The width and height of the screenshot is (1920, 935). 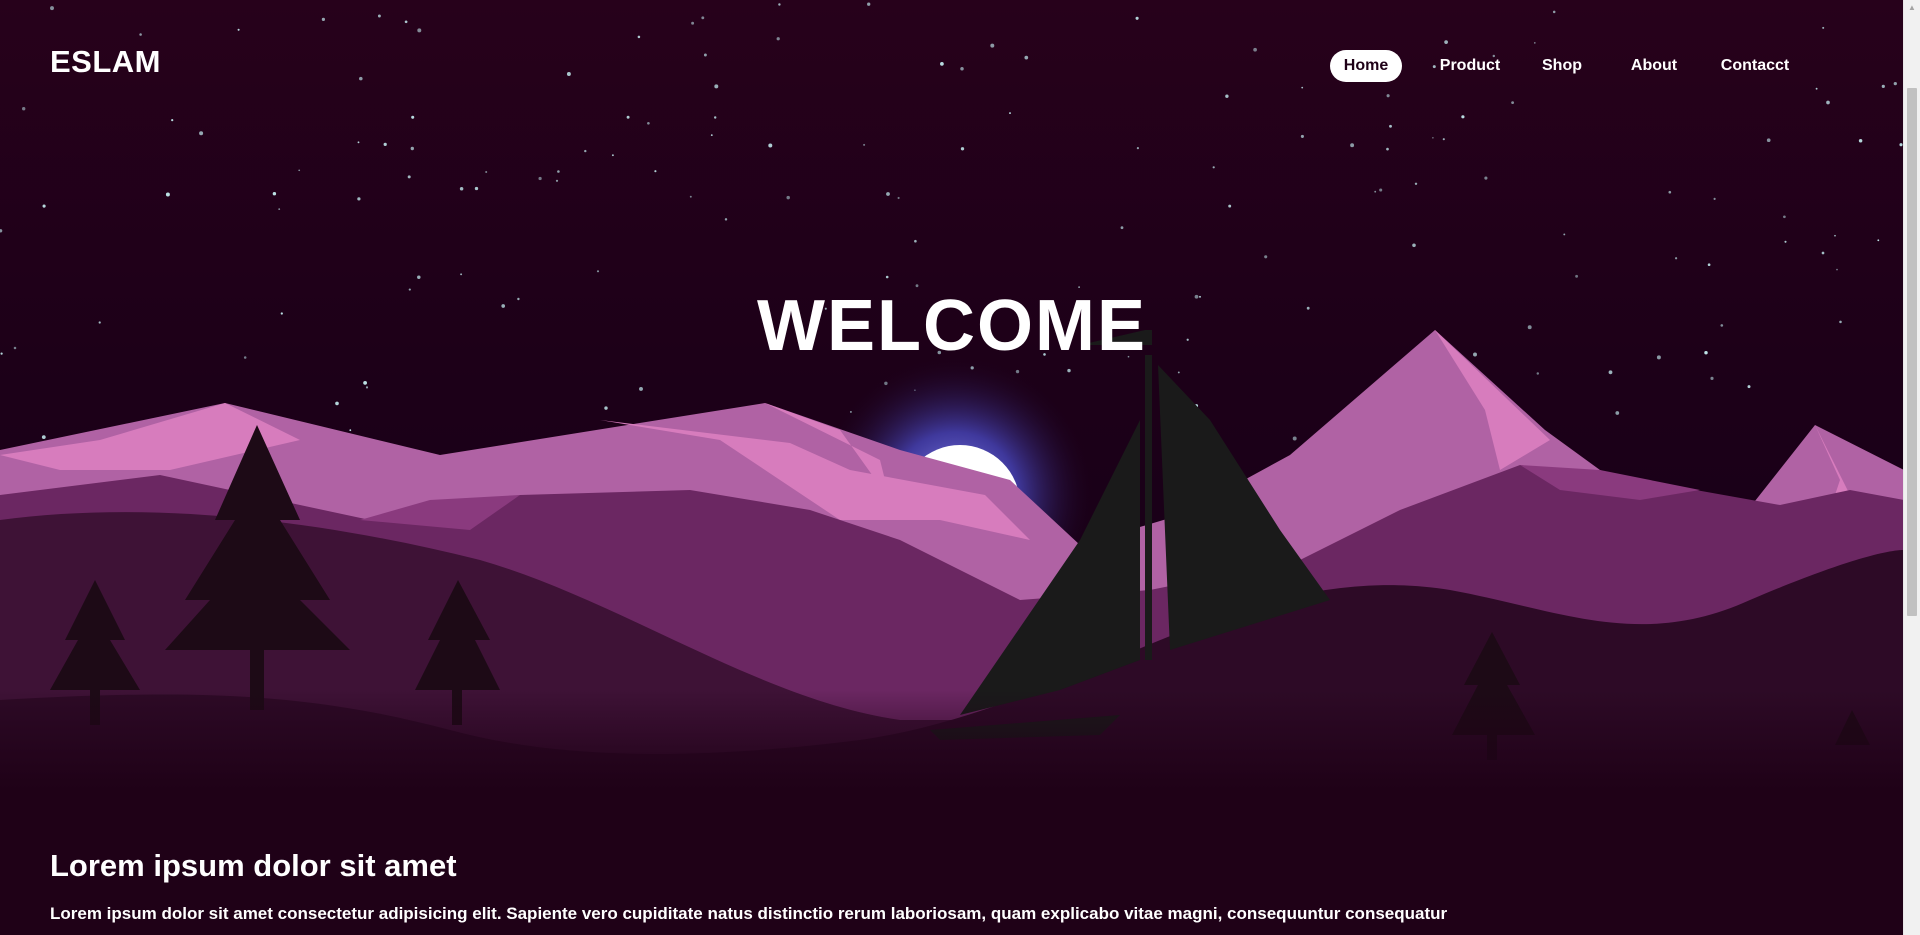 I want to click on nav-home: Home, so click(x=1366, y=66).